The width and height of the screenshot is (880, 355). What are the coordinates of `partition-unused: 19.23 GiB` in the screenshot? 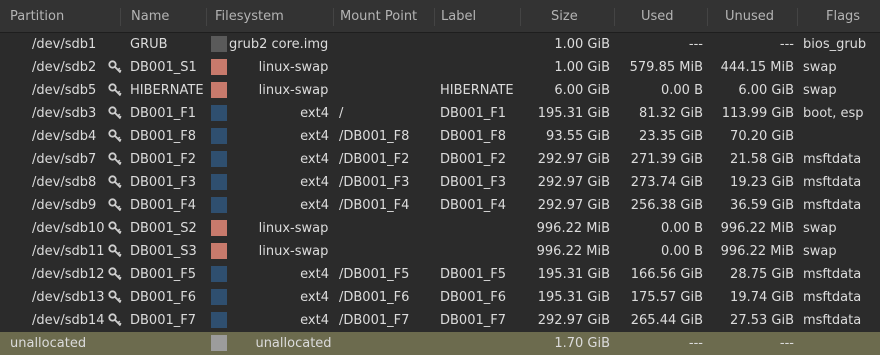 It's located at (762, 182).